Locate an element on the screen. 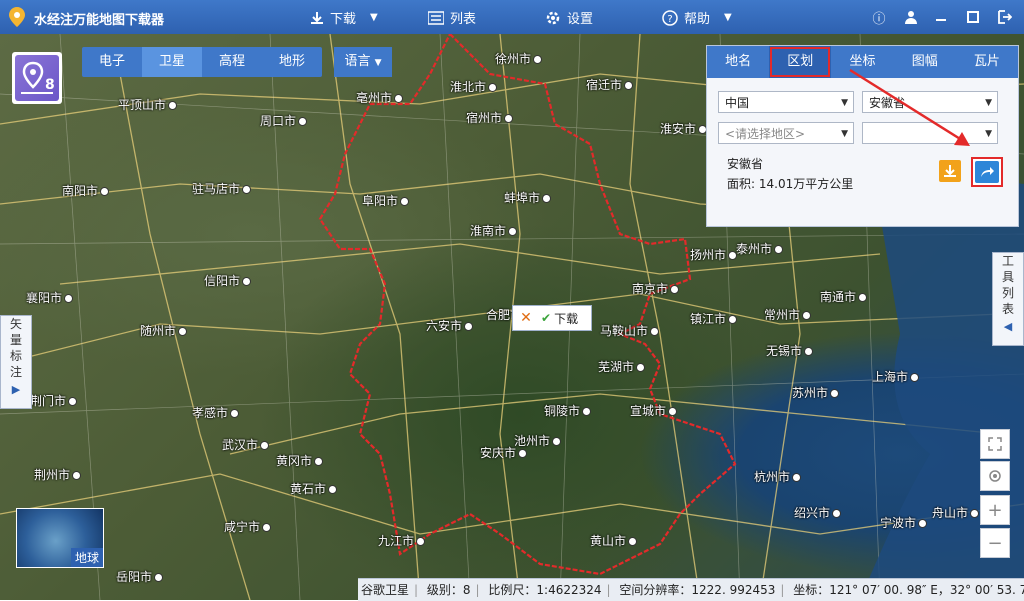 Image resolution: width=1024 pixels, height=601 pixels. menu-list: 列表 is located at coordinates (452, 17).